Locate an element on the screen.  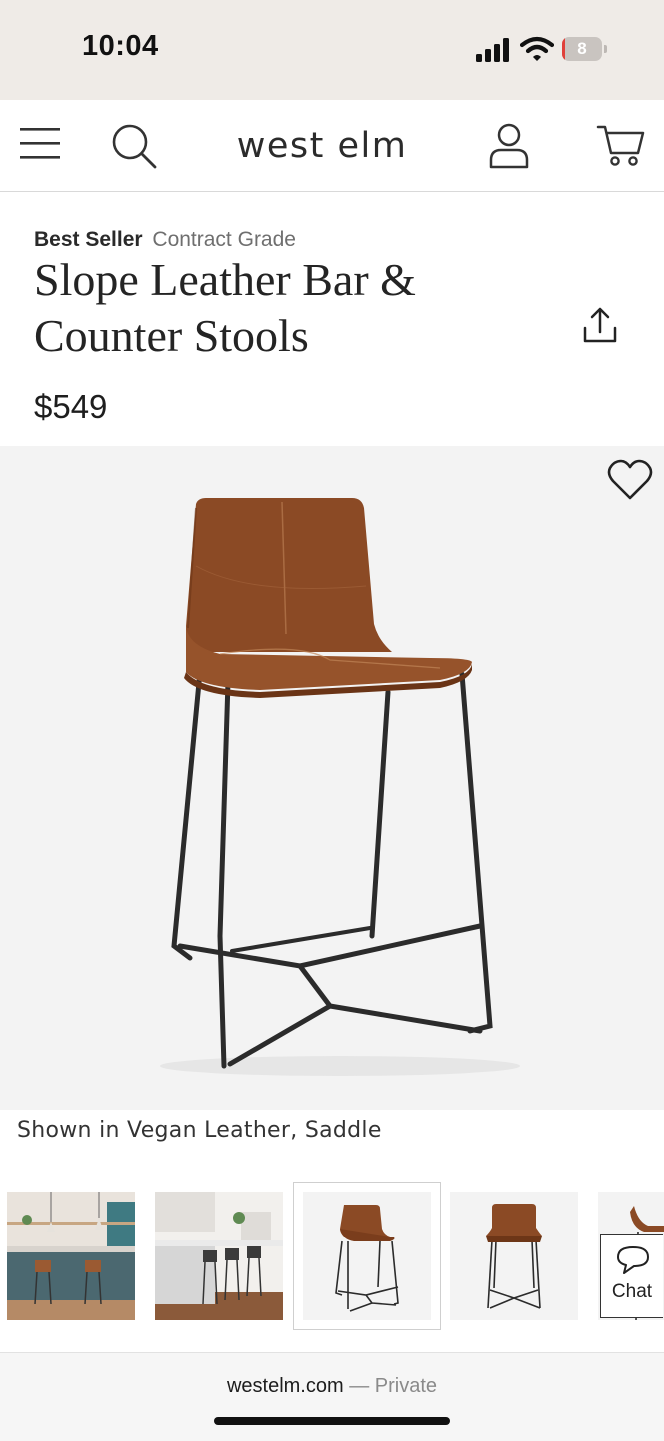
best-seller-badge: Best Seller is located at coordinates (88, 239).